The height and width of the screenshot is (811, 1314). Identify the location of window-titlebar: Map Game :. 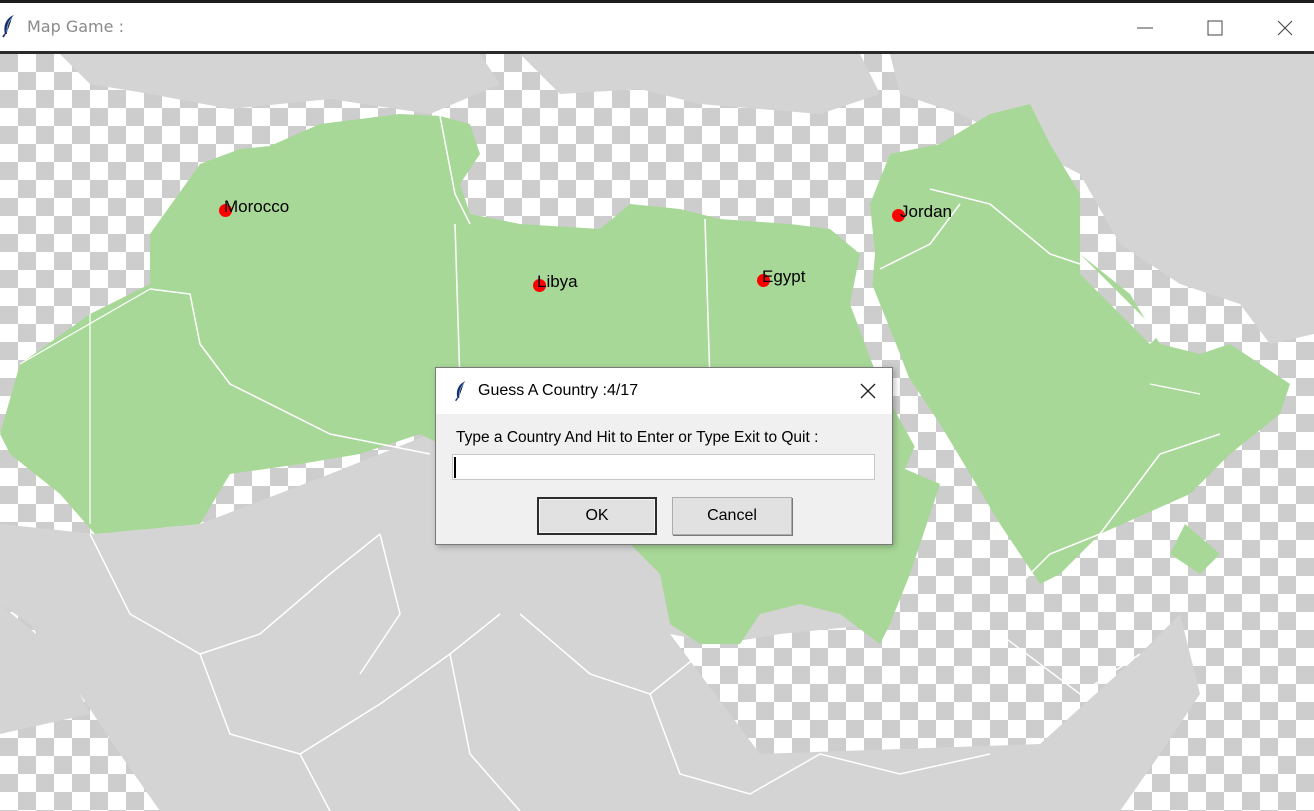
(657, 27).